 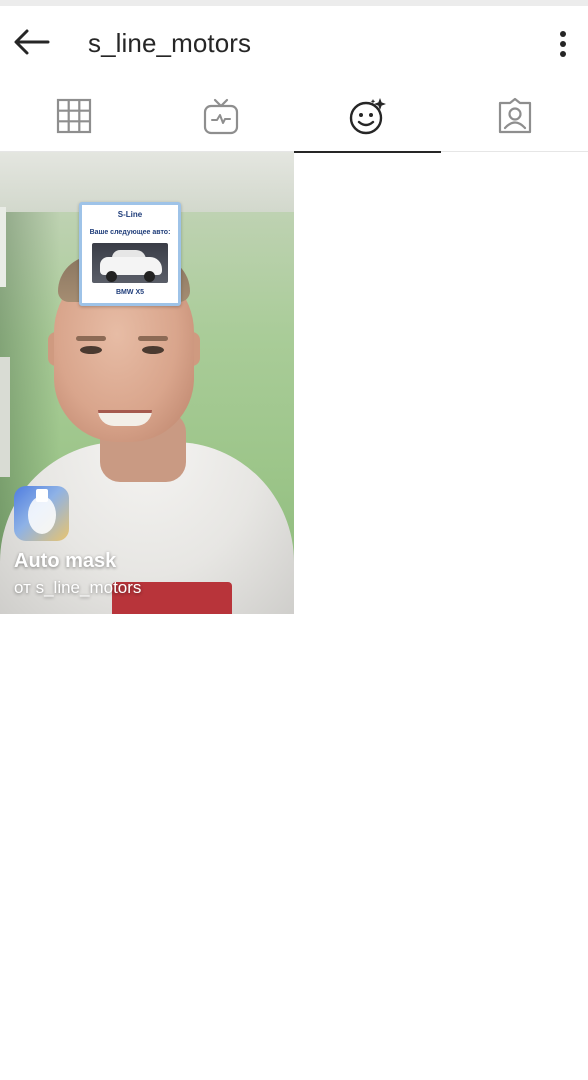 I want to click on page-title: s_line_motors, so click(x=170, y=43).